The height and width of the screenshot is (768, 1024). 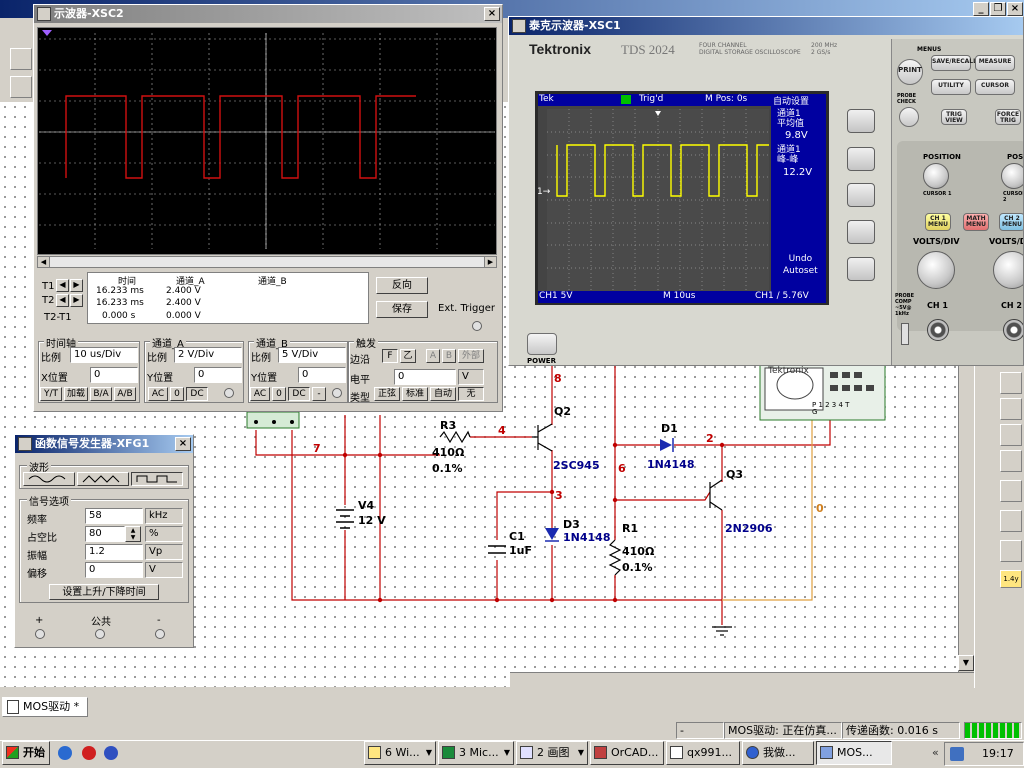 I want to click on trigger-level-field: 0, so click(x=425, y=377).